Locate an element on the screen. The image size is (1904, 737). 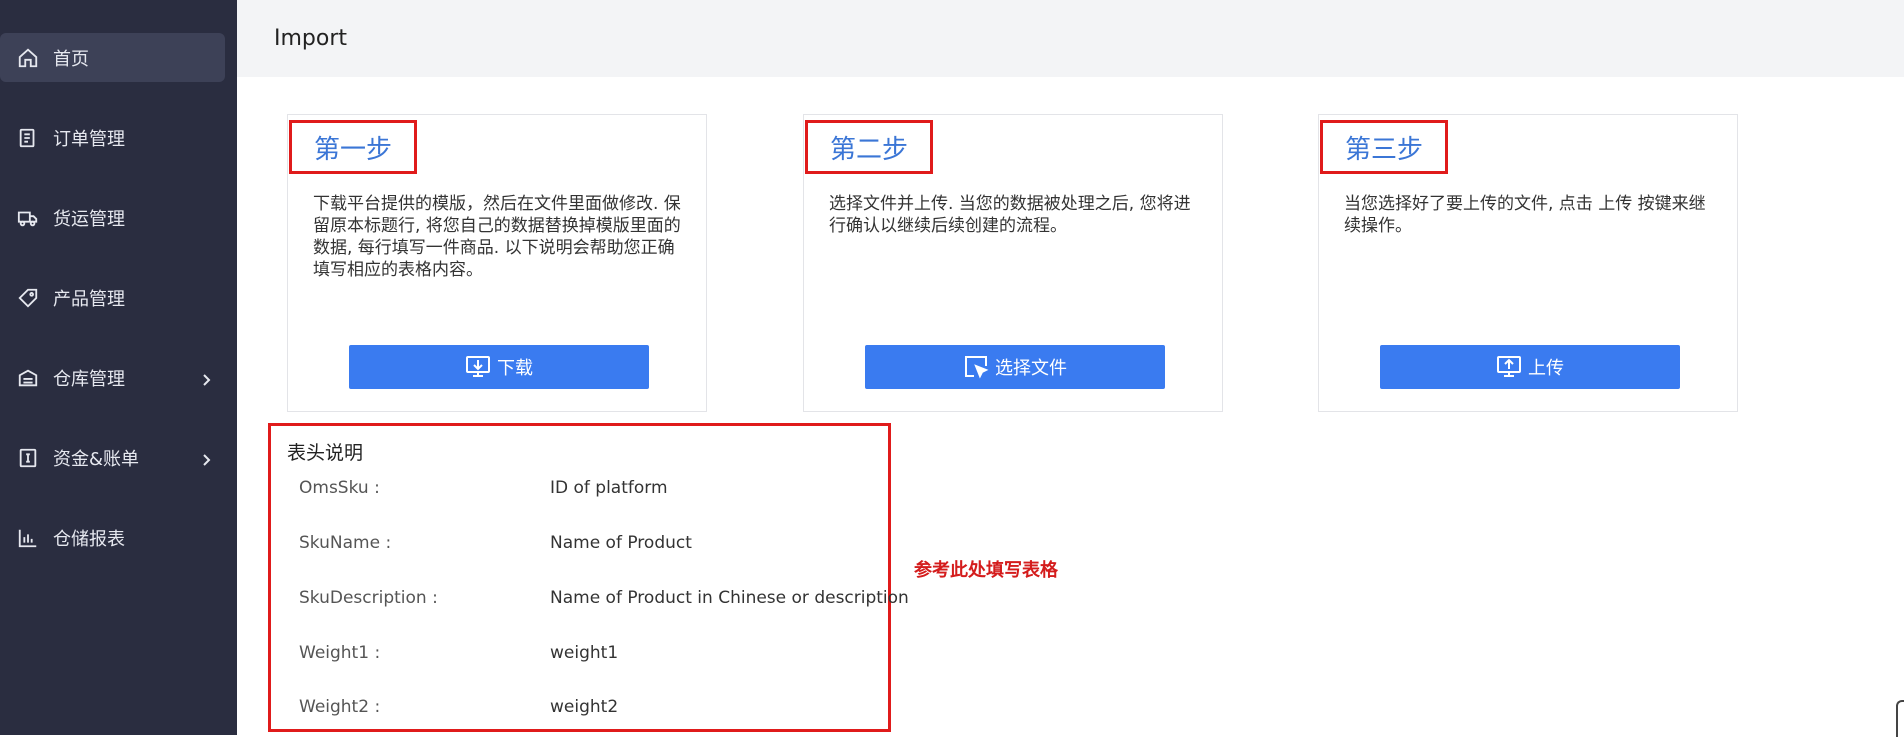
button-label: 下载 is located at coordinates (515, 368).